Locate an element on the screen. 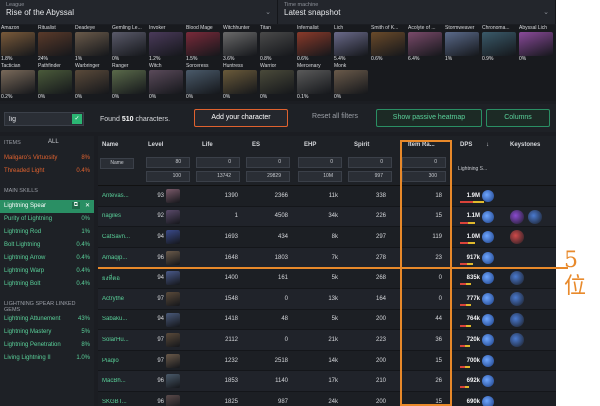 The image size is (600, 406). class-tile: Abyssal Lich 0% is located at coordinates (536, 43).